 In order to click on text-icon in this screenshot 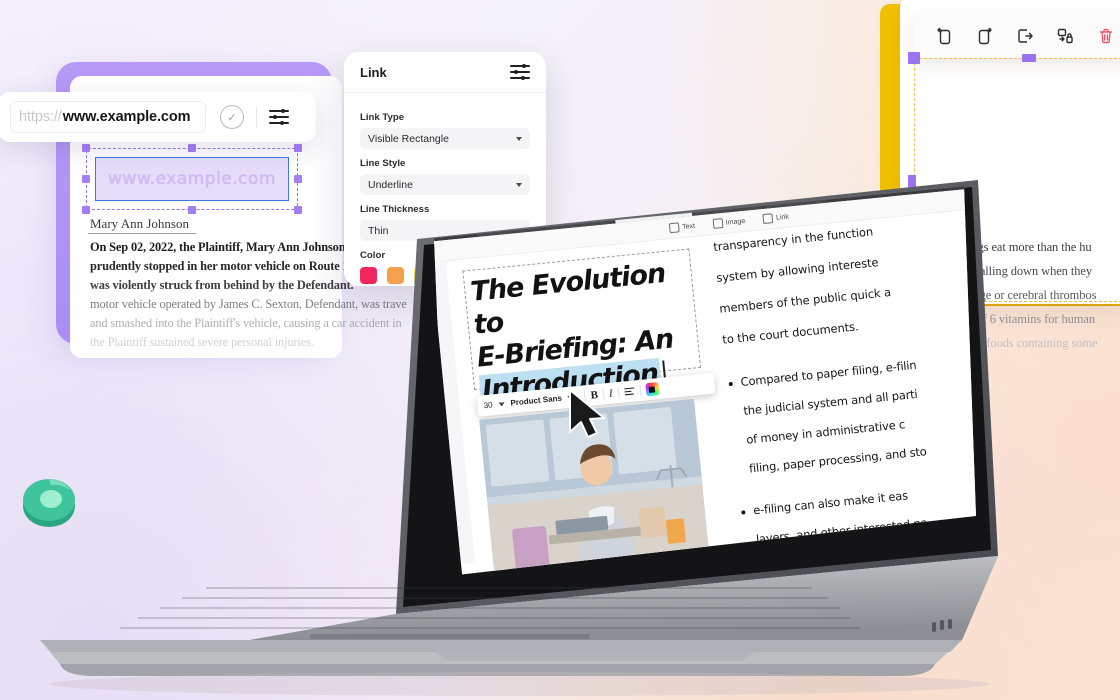, I will do `click(674, 228)`.